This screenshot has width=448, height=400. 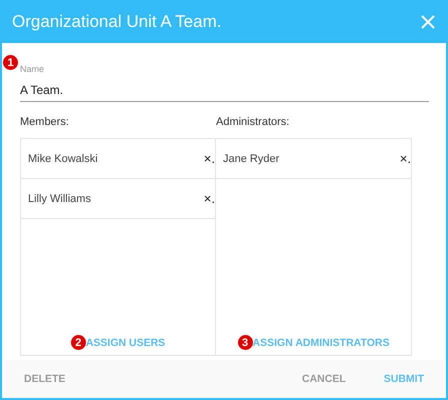 What do you see at coordinates (428, 22) in the screenshot?
I see `close-icon` at bounding box center [428, 22].